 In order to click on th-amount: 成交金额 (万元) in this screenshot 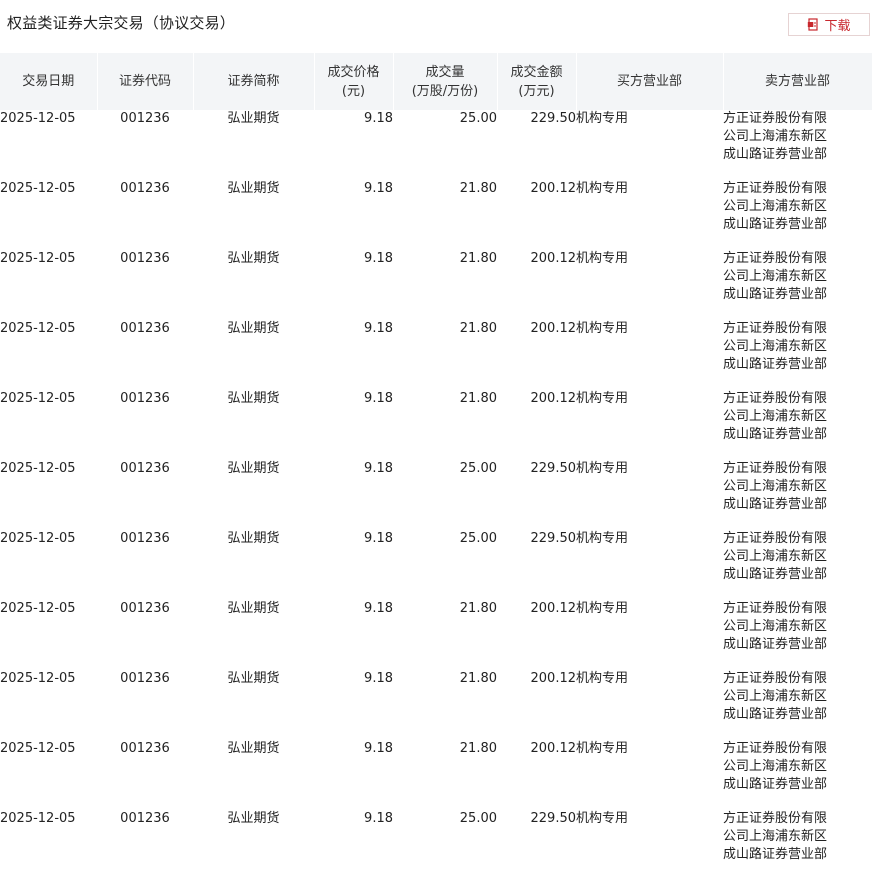, I will do `click(537, 81)`.